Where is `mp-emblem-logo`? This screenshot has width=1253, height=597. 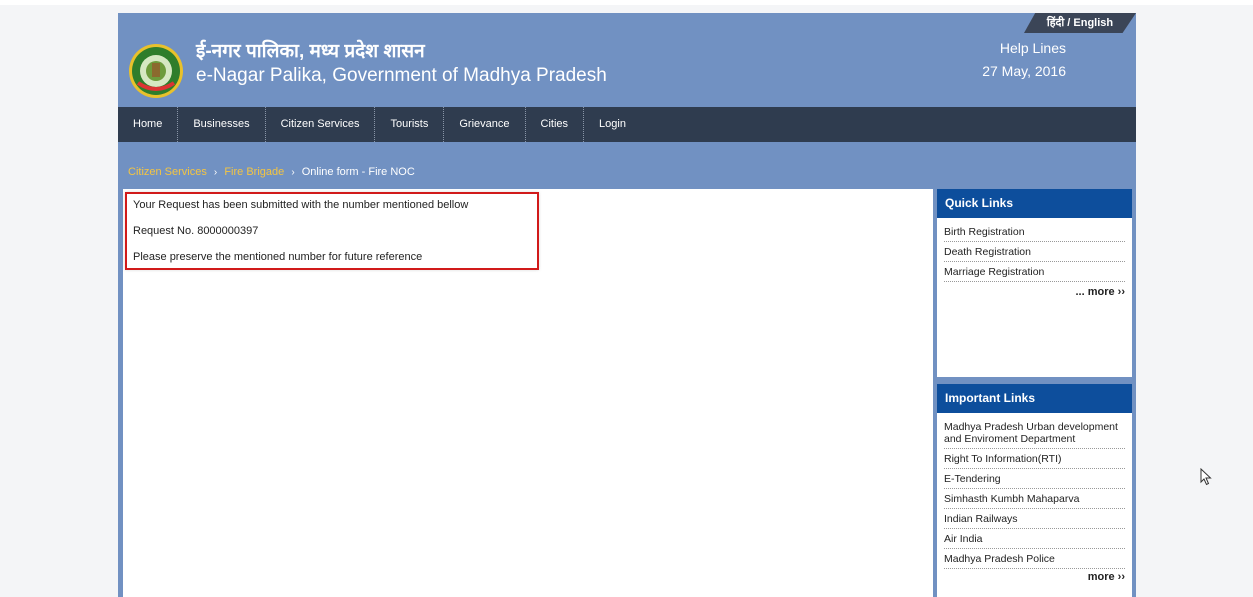
mp-emblem-logo is located at coordinates (156, 71).